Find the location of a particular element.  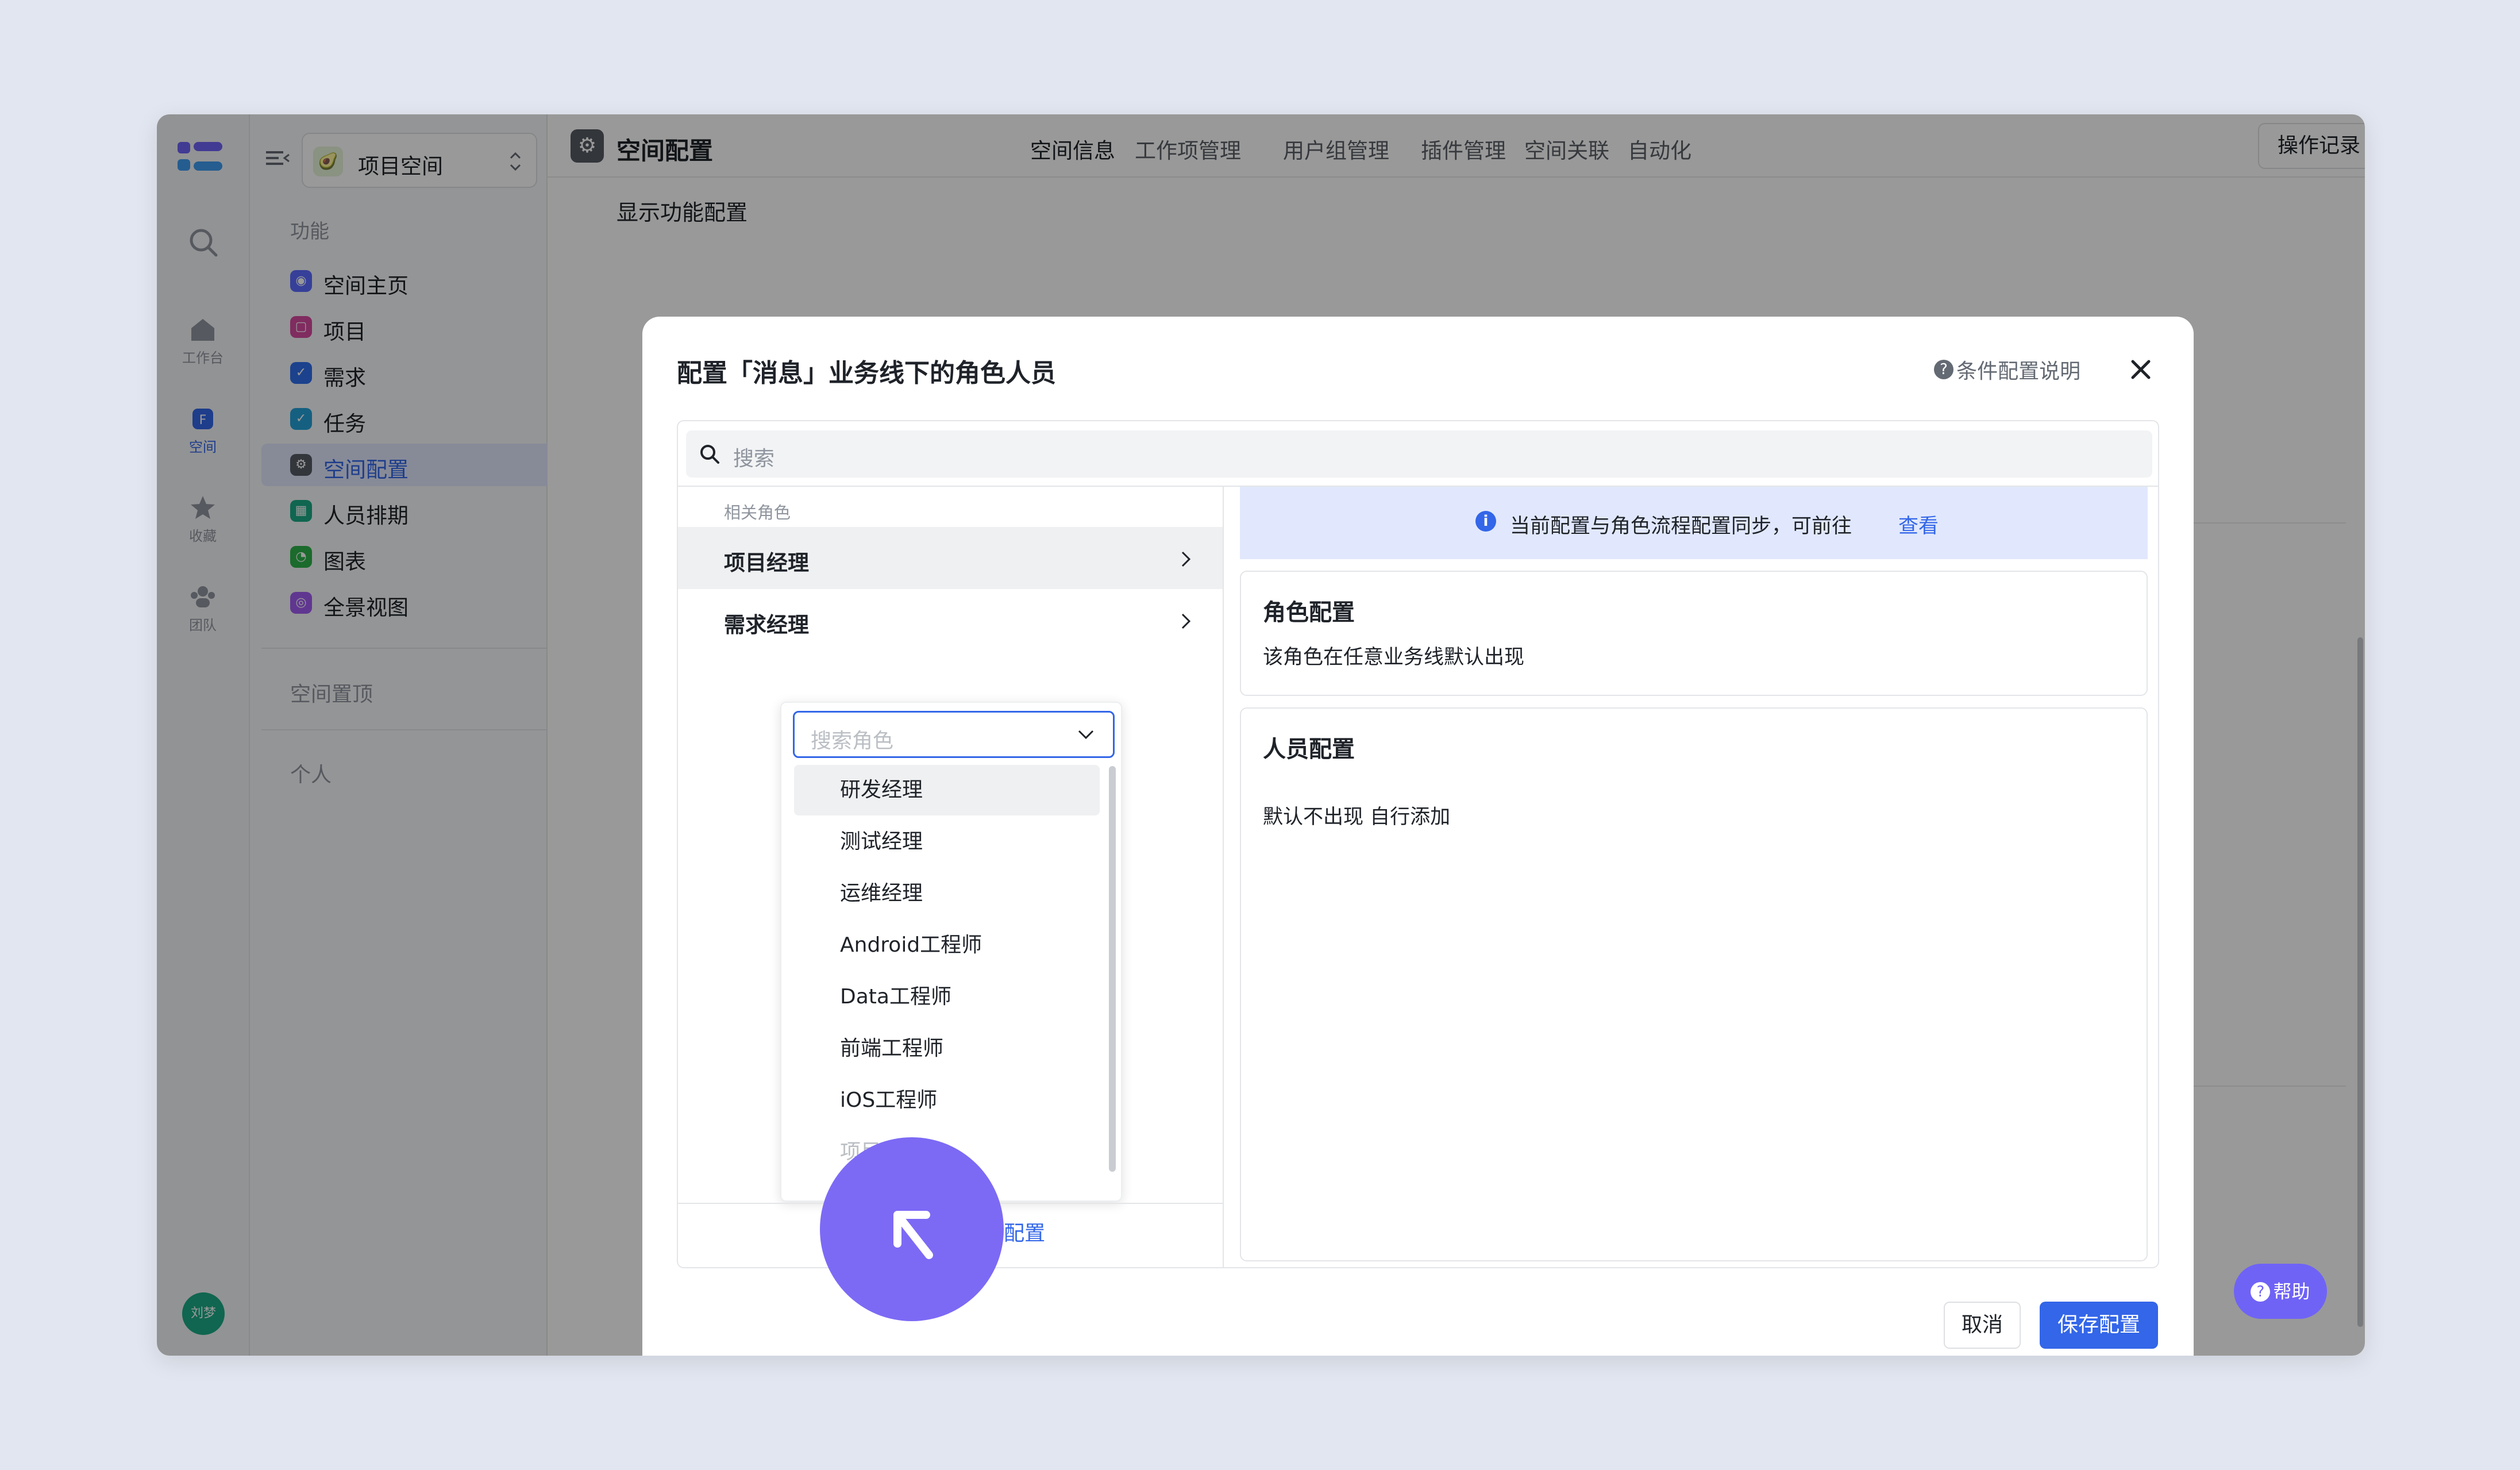

dropdown-option: 研发经理 is located at coordinates (947, 790).